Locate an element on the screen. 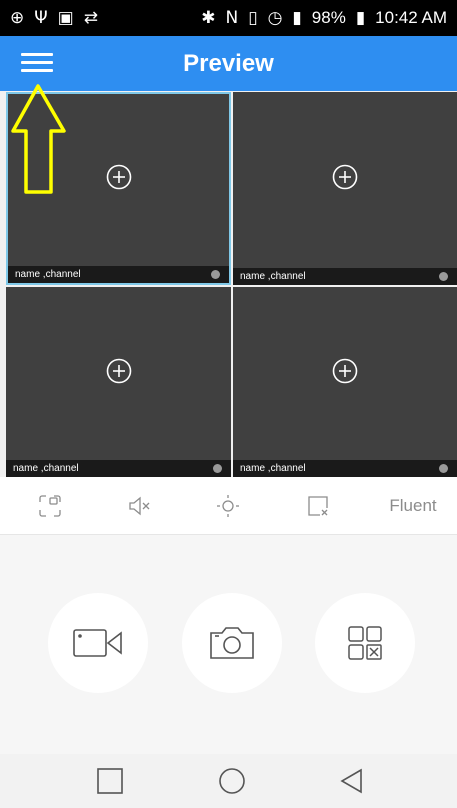 Image resolution: width=457 pixels, height=808 pixels. snapshot-button is located at coordinates (232, 643).